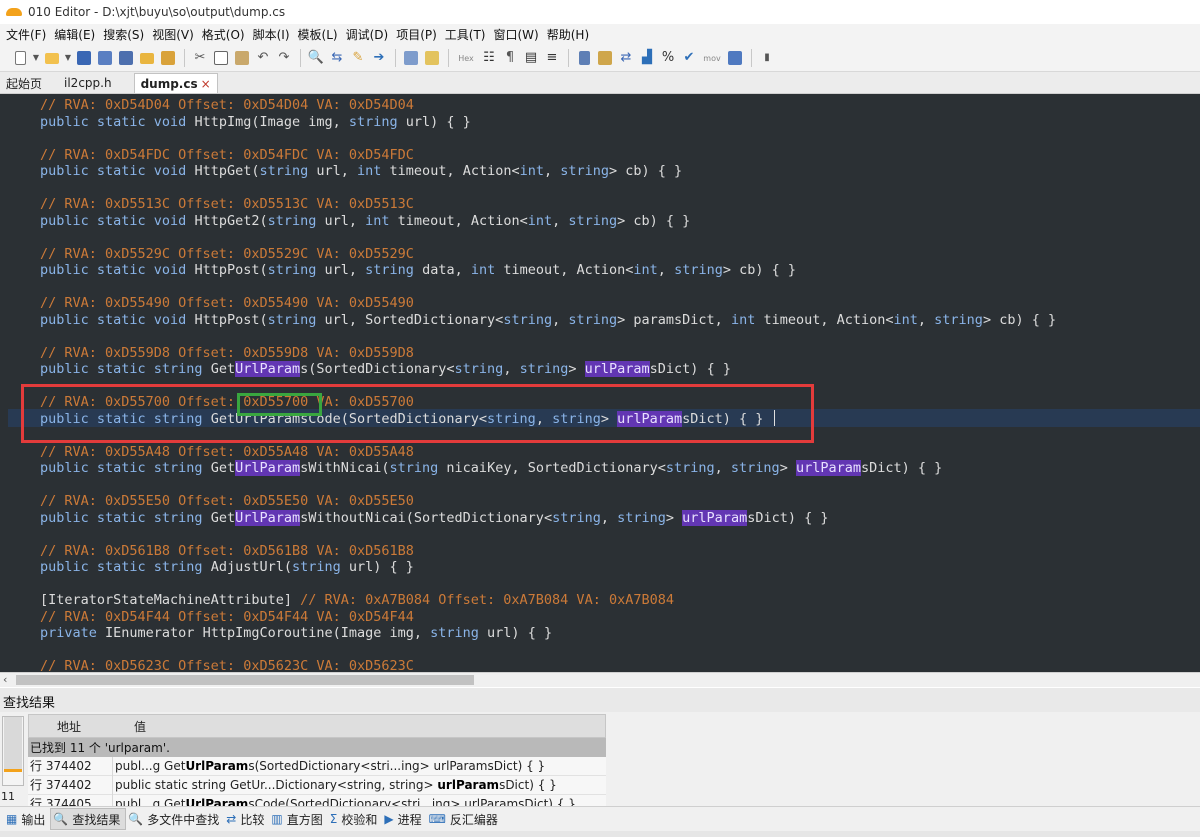 The image size is (1200, 837). Describe the element at coordinates (76, 34) in the screenshot. I see `menu-edit: 编辑(E)` at that location.